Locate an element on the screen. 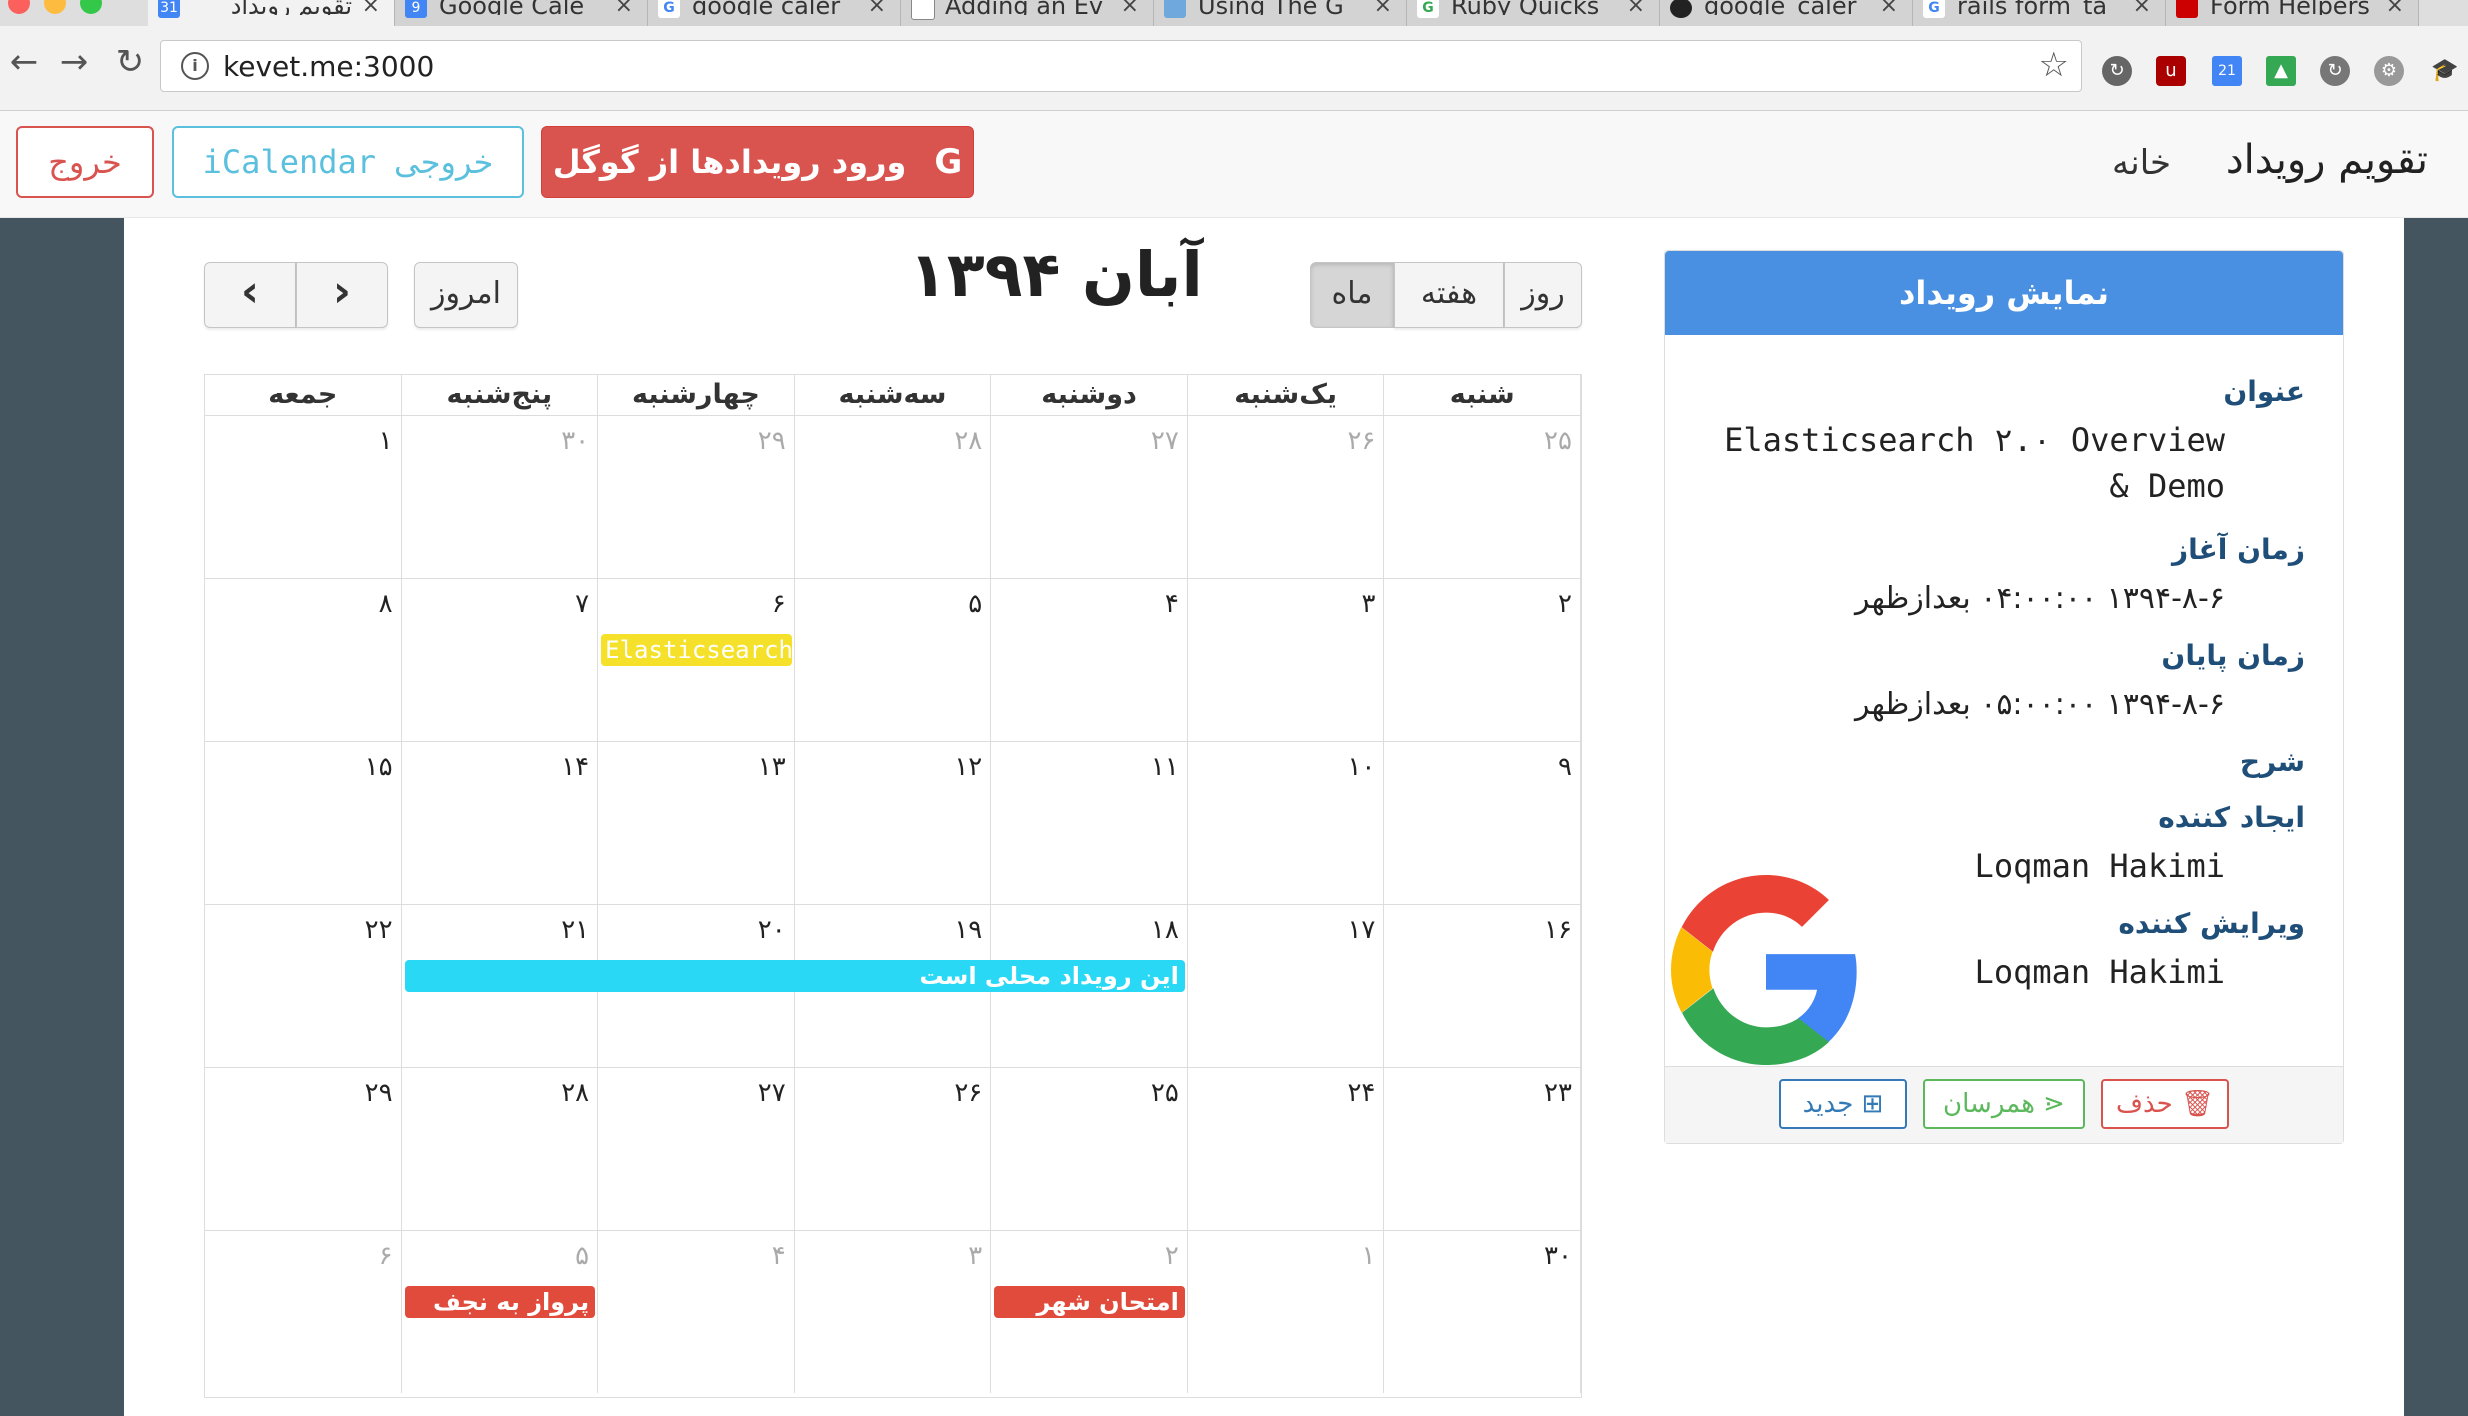 This screenshot has height=1416, width=2468. extension-refresh-icon: ↻ is located at coordinates (2117, 71).